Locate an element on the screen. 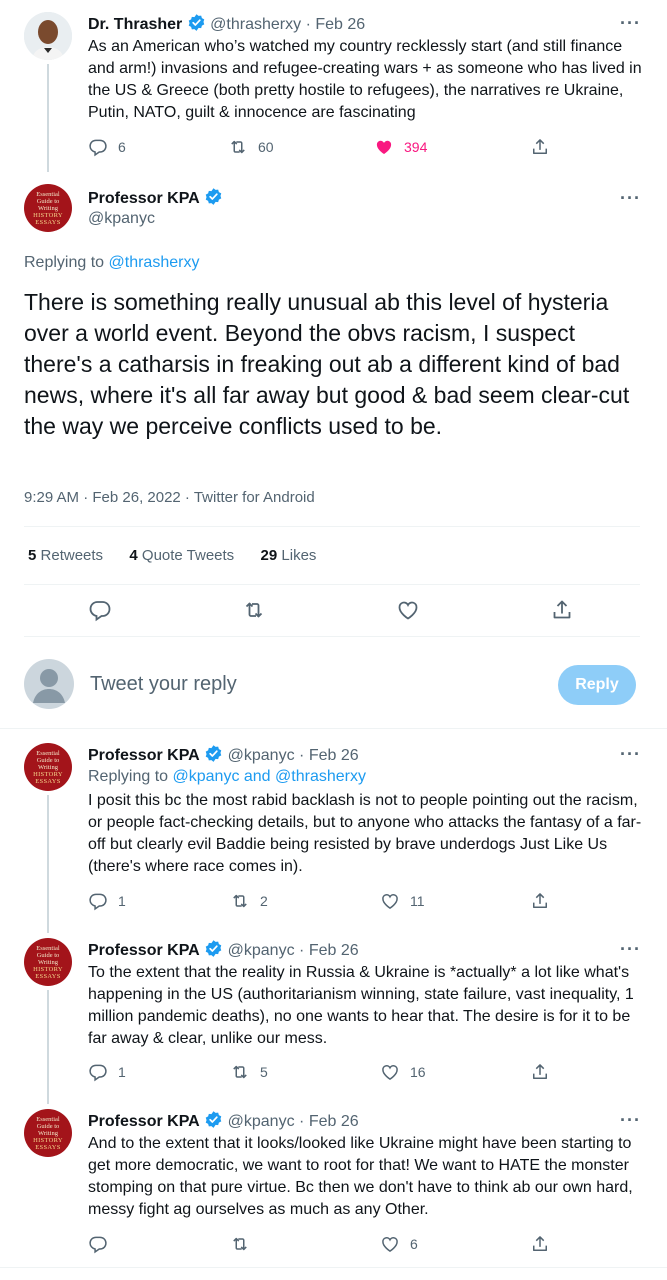 The image size is (667, 1280). replying-to: Replying to @thrasherxy is located at coordinates (111, 263).